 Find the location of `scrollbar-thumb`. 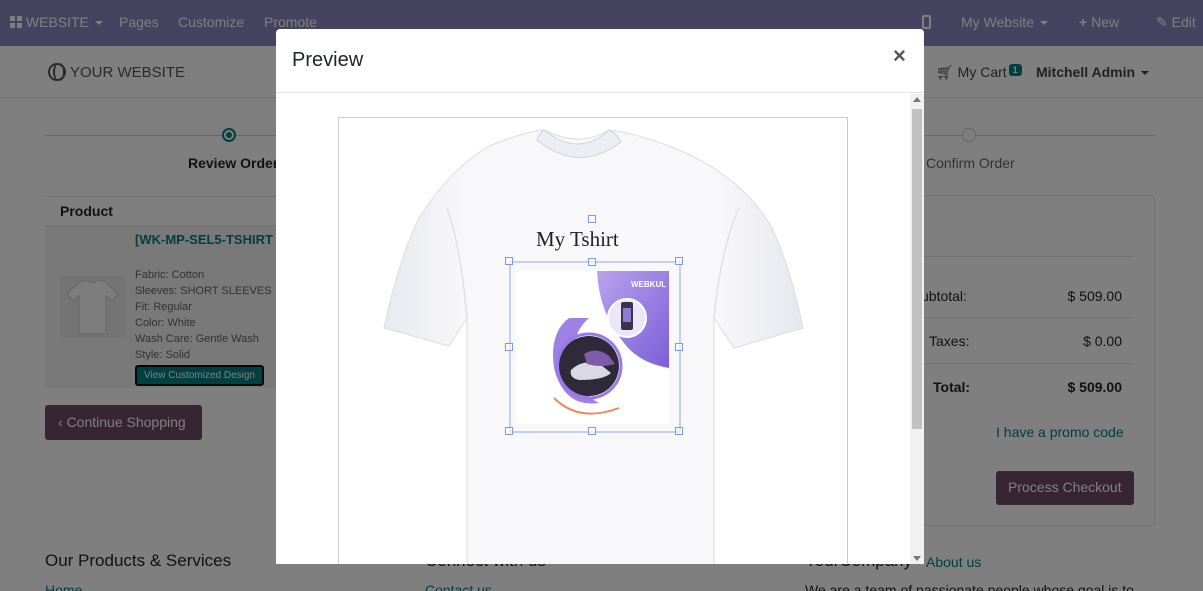

scrollbar-thumb is located at coordinates (917, 269).